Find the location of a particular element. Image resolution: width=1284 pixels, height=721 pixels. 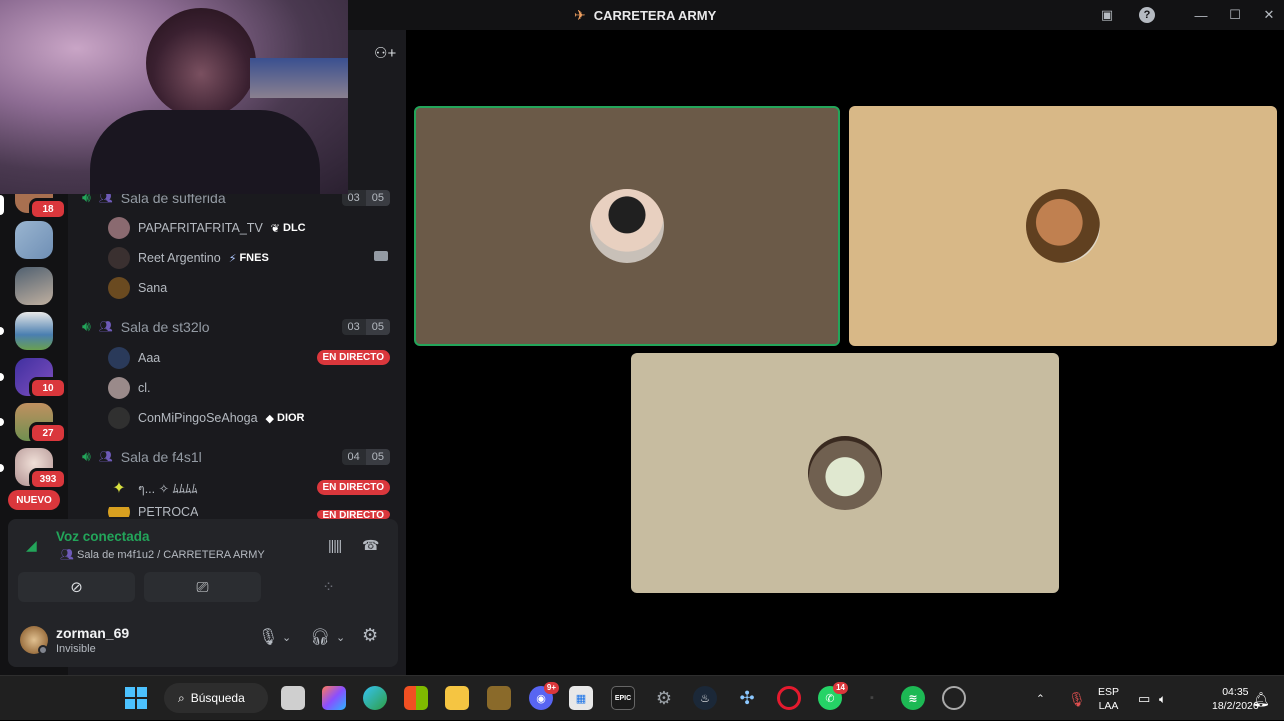

clan-tag: ❦ DLC is located at coordinates (288, 228).